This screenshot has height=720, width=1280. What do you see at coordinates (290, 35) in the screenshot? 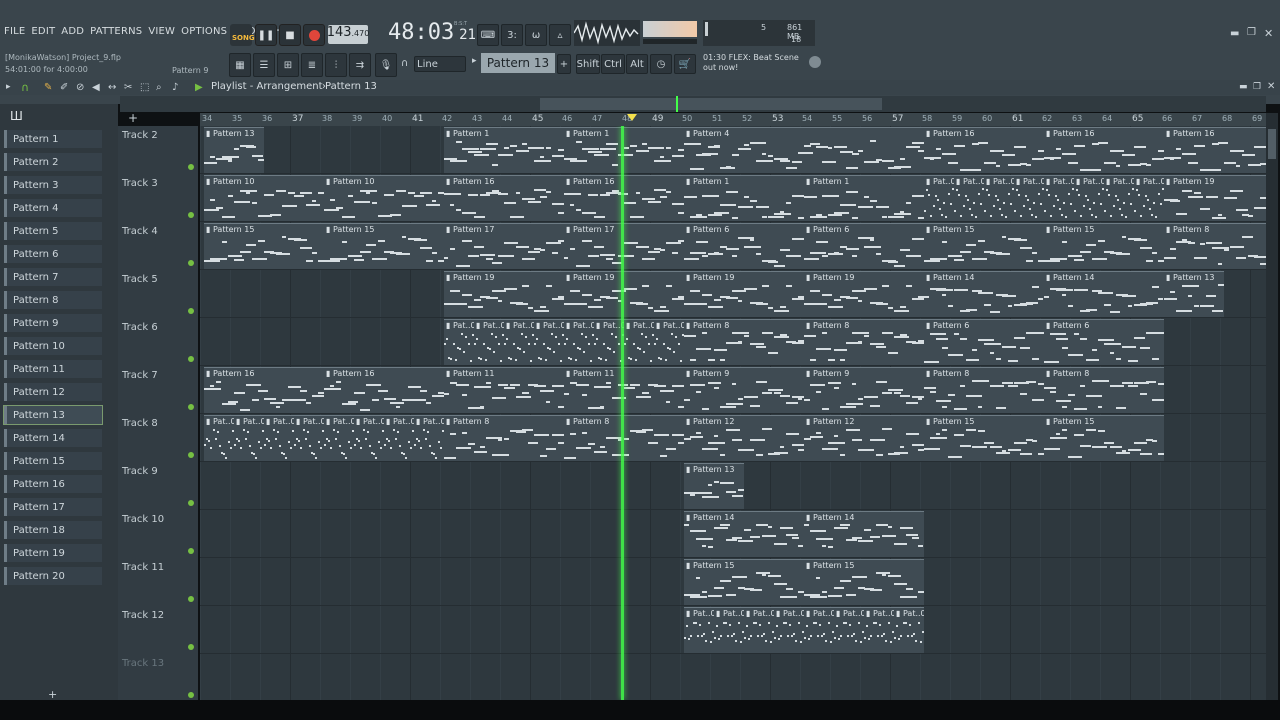
I see `stop-button: ■` at bounding box center [290, 35].